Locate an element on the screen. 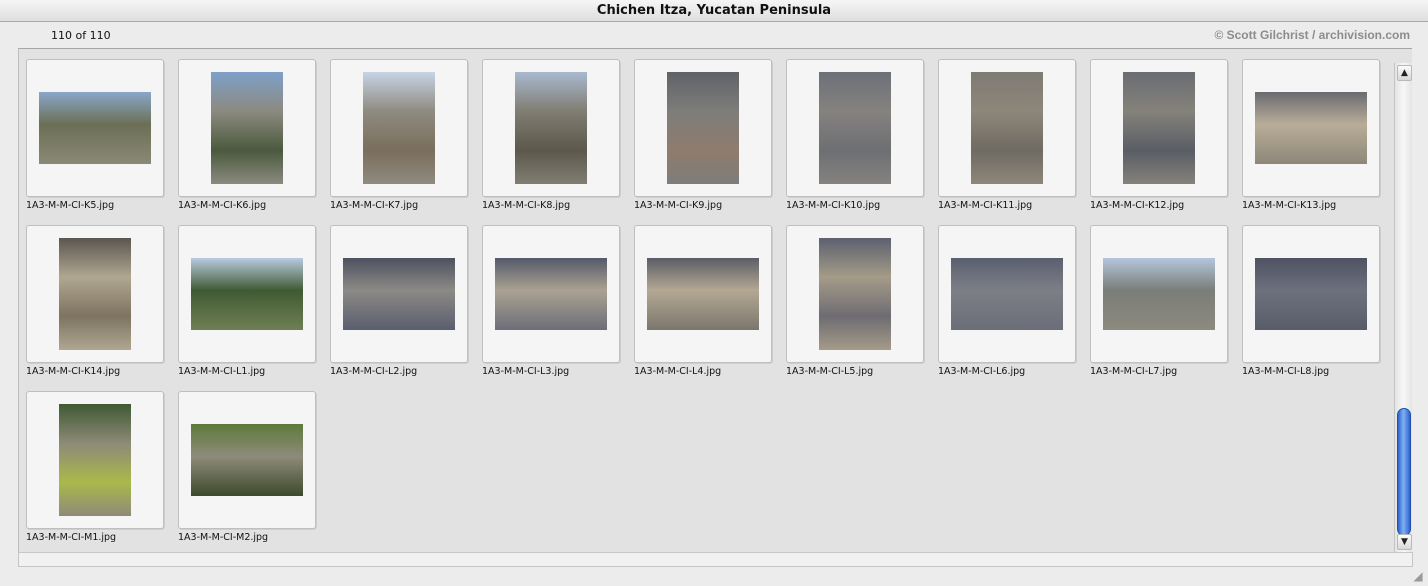  thumbnail-filename: 1A3-M-M-CI-K9.jpg is located at coordinates (678, 205).